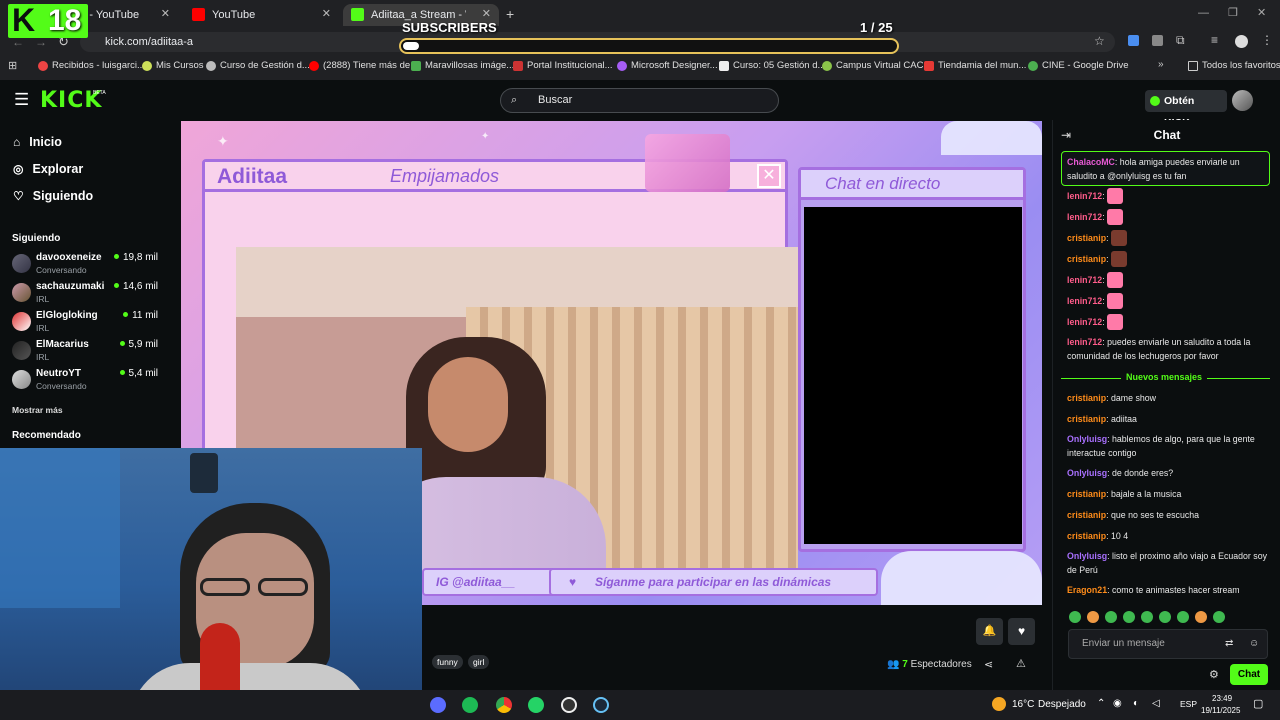 This screenshot has height=720, width=1280. I want to click on hamburger-menu-icon: ☰, so click(21, 100).